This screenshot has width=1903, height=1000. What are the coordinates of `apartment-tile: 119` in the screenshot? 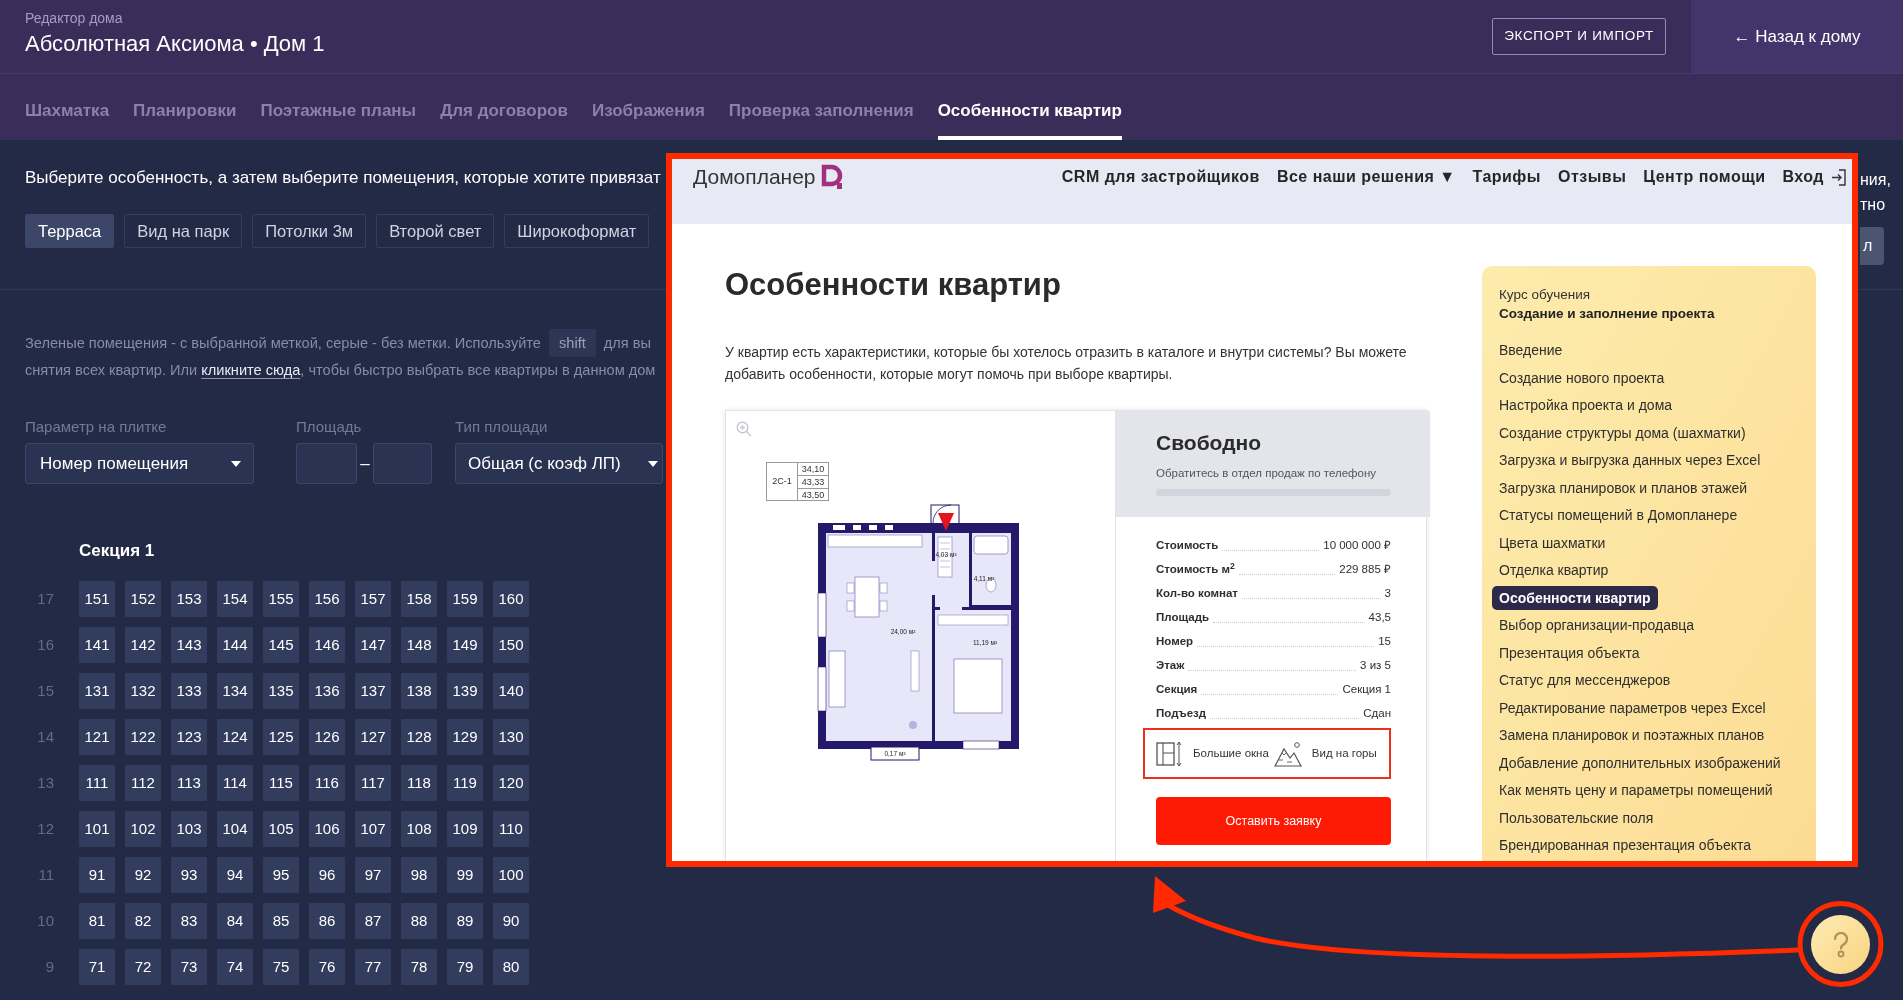 It's located at (465, 783).